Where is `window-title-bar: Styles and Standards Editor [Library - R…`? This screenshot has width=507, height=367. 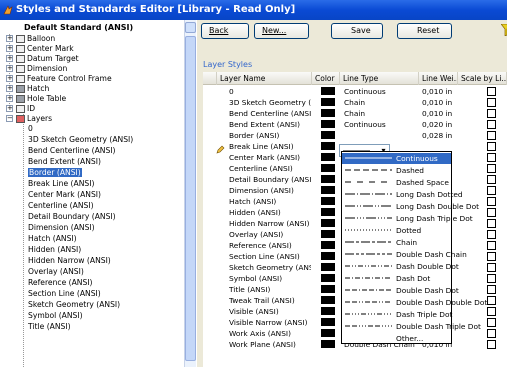 window-title-bar: Styles and Standards Editor [Library - R… is located at coordinates (253, 10).